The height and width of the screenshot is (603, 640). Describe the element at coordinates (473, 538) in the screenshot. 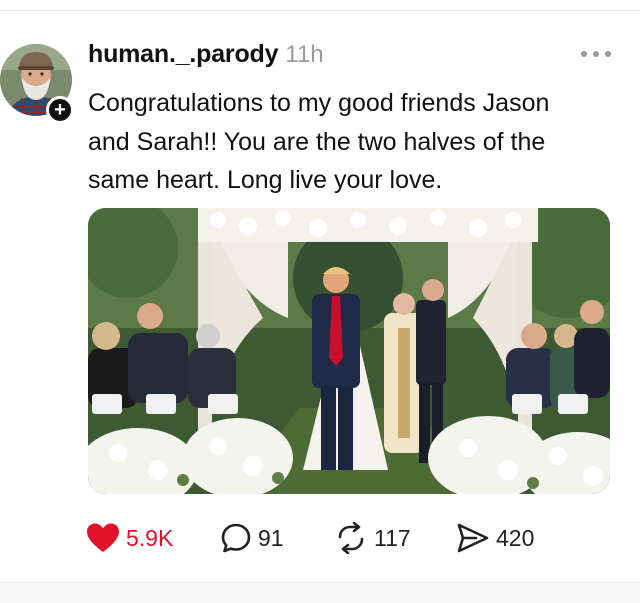

I see `send-icon` at that location.